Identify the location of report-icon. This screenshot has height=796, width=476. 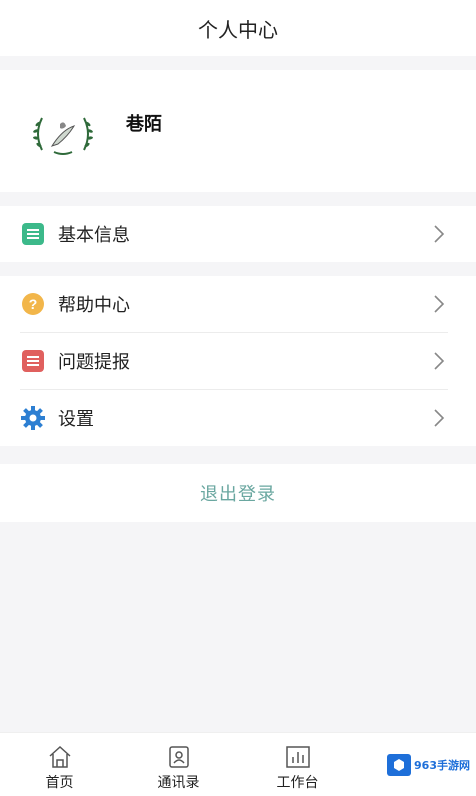
(33, 361).